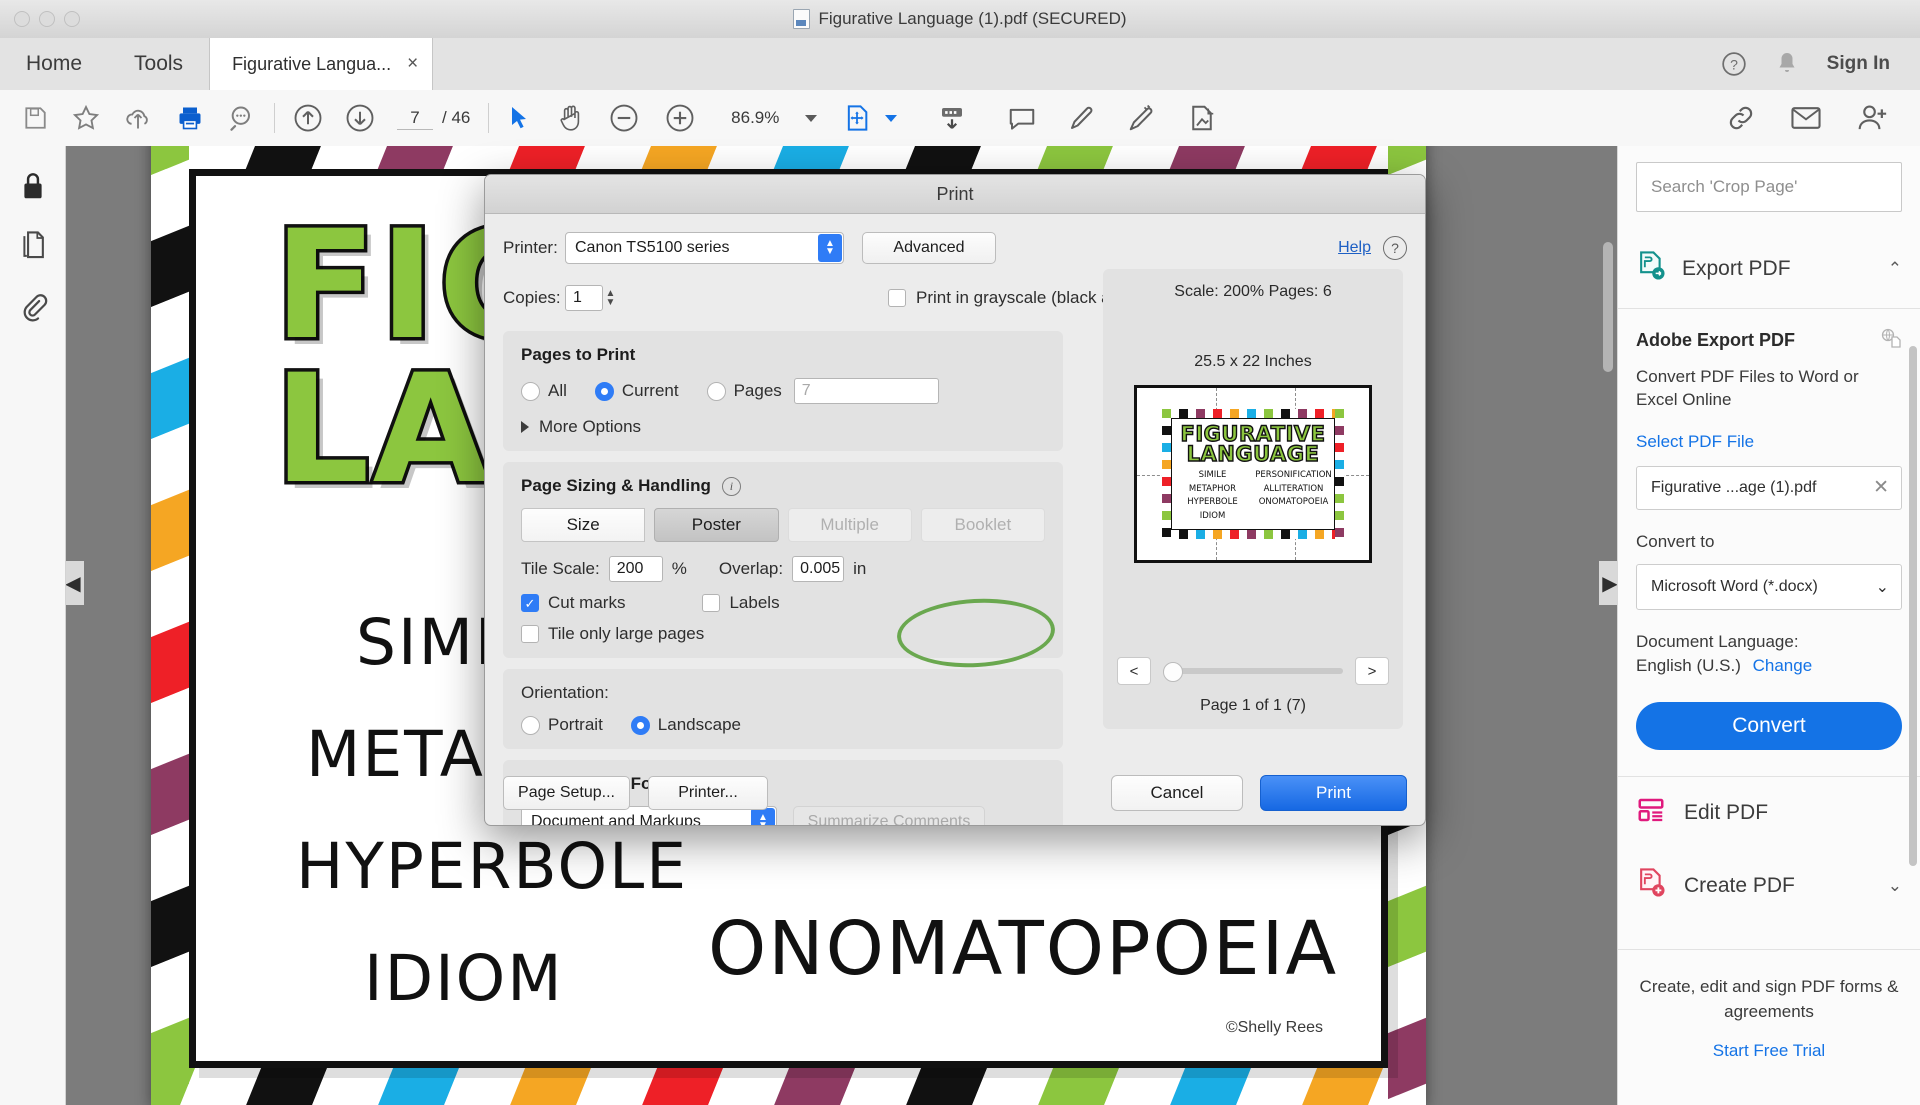 This screenshot has width=1920, height=1105. I want to click on fit-page-icon, so click(857, 118).